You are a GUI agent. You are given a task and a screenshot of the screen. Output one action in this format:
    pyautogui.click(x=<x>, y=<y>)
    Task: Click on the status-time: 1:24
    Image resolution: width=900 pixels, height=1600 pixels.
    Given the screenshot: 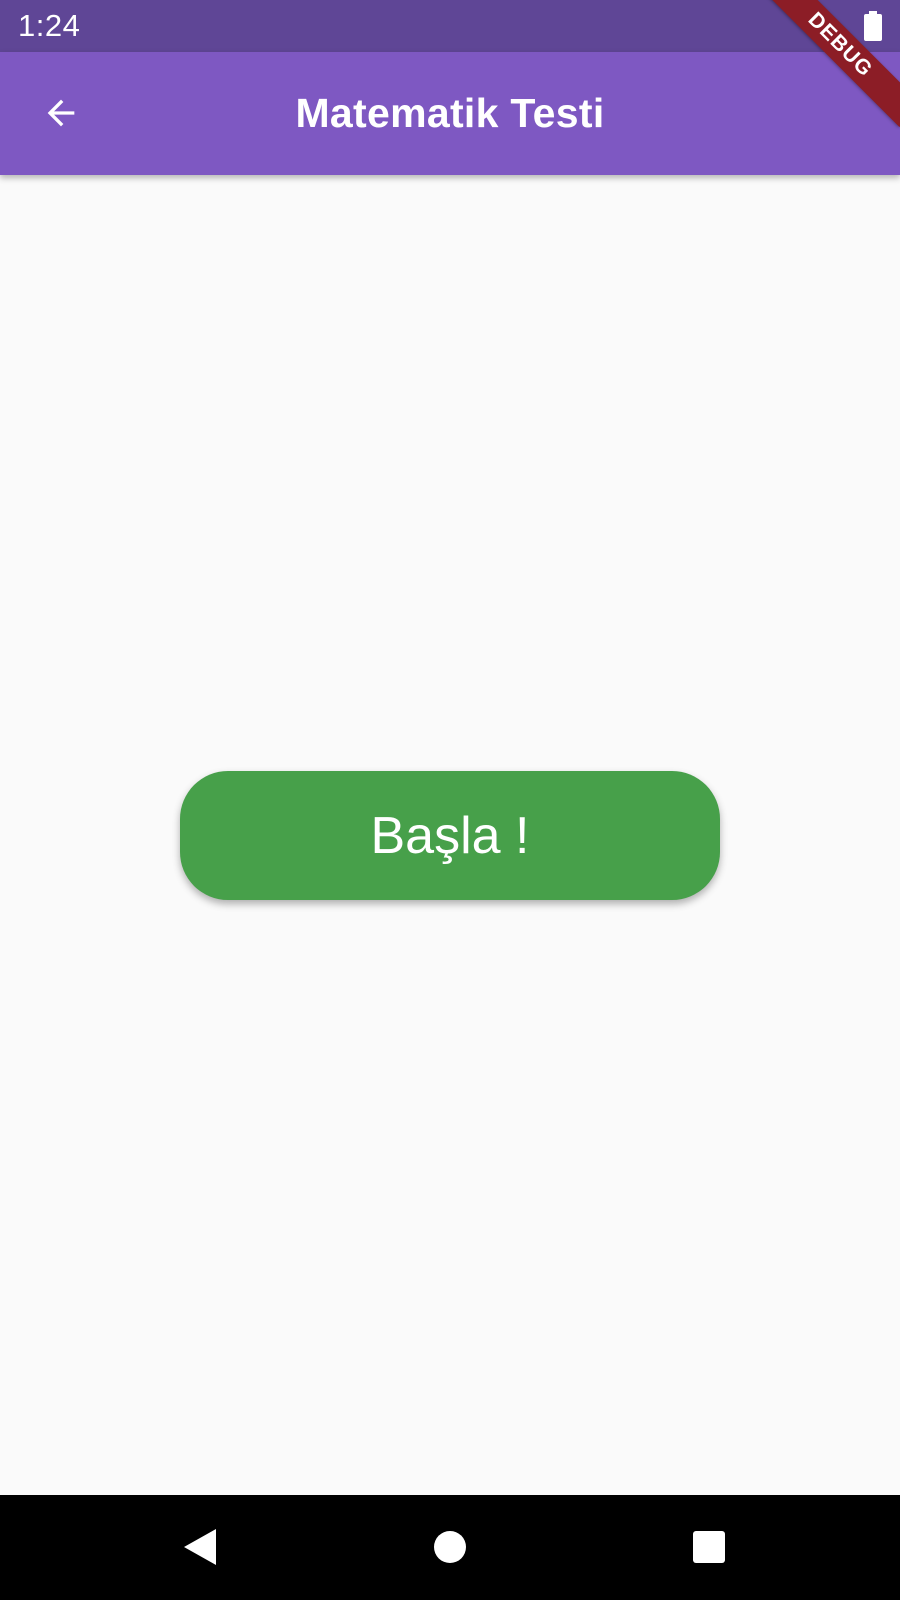 What is the action you would take?
    pyautogui.click(x=49, y=25)
    